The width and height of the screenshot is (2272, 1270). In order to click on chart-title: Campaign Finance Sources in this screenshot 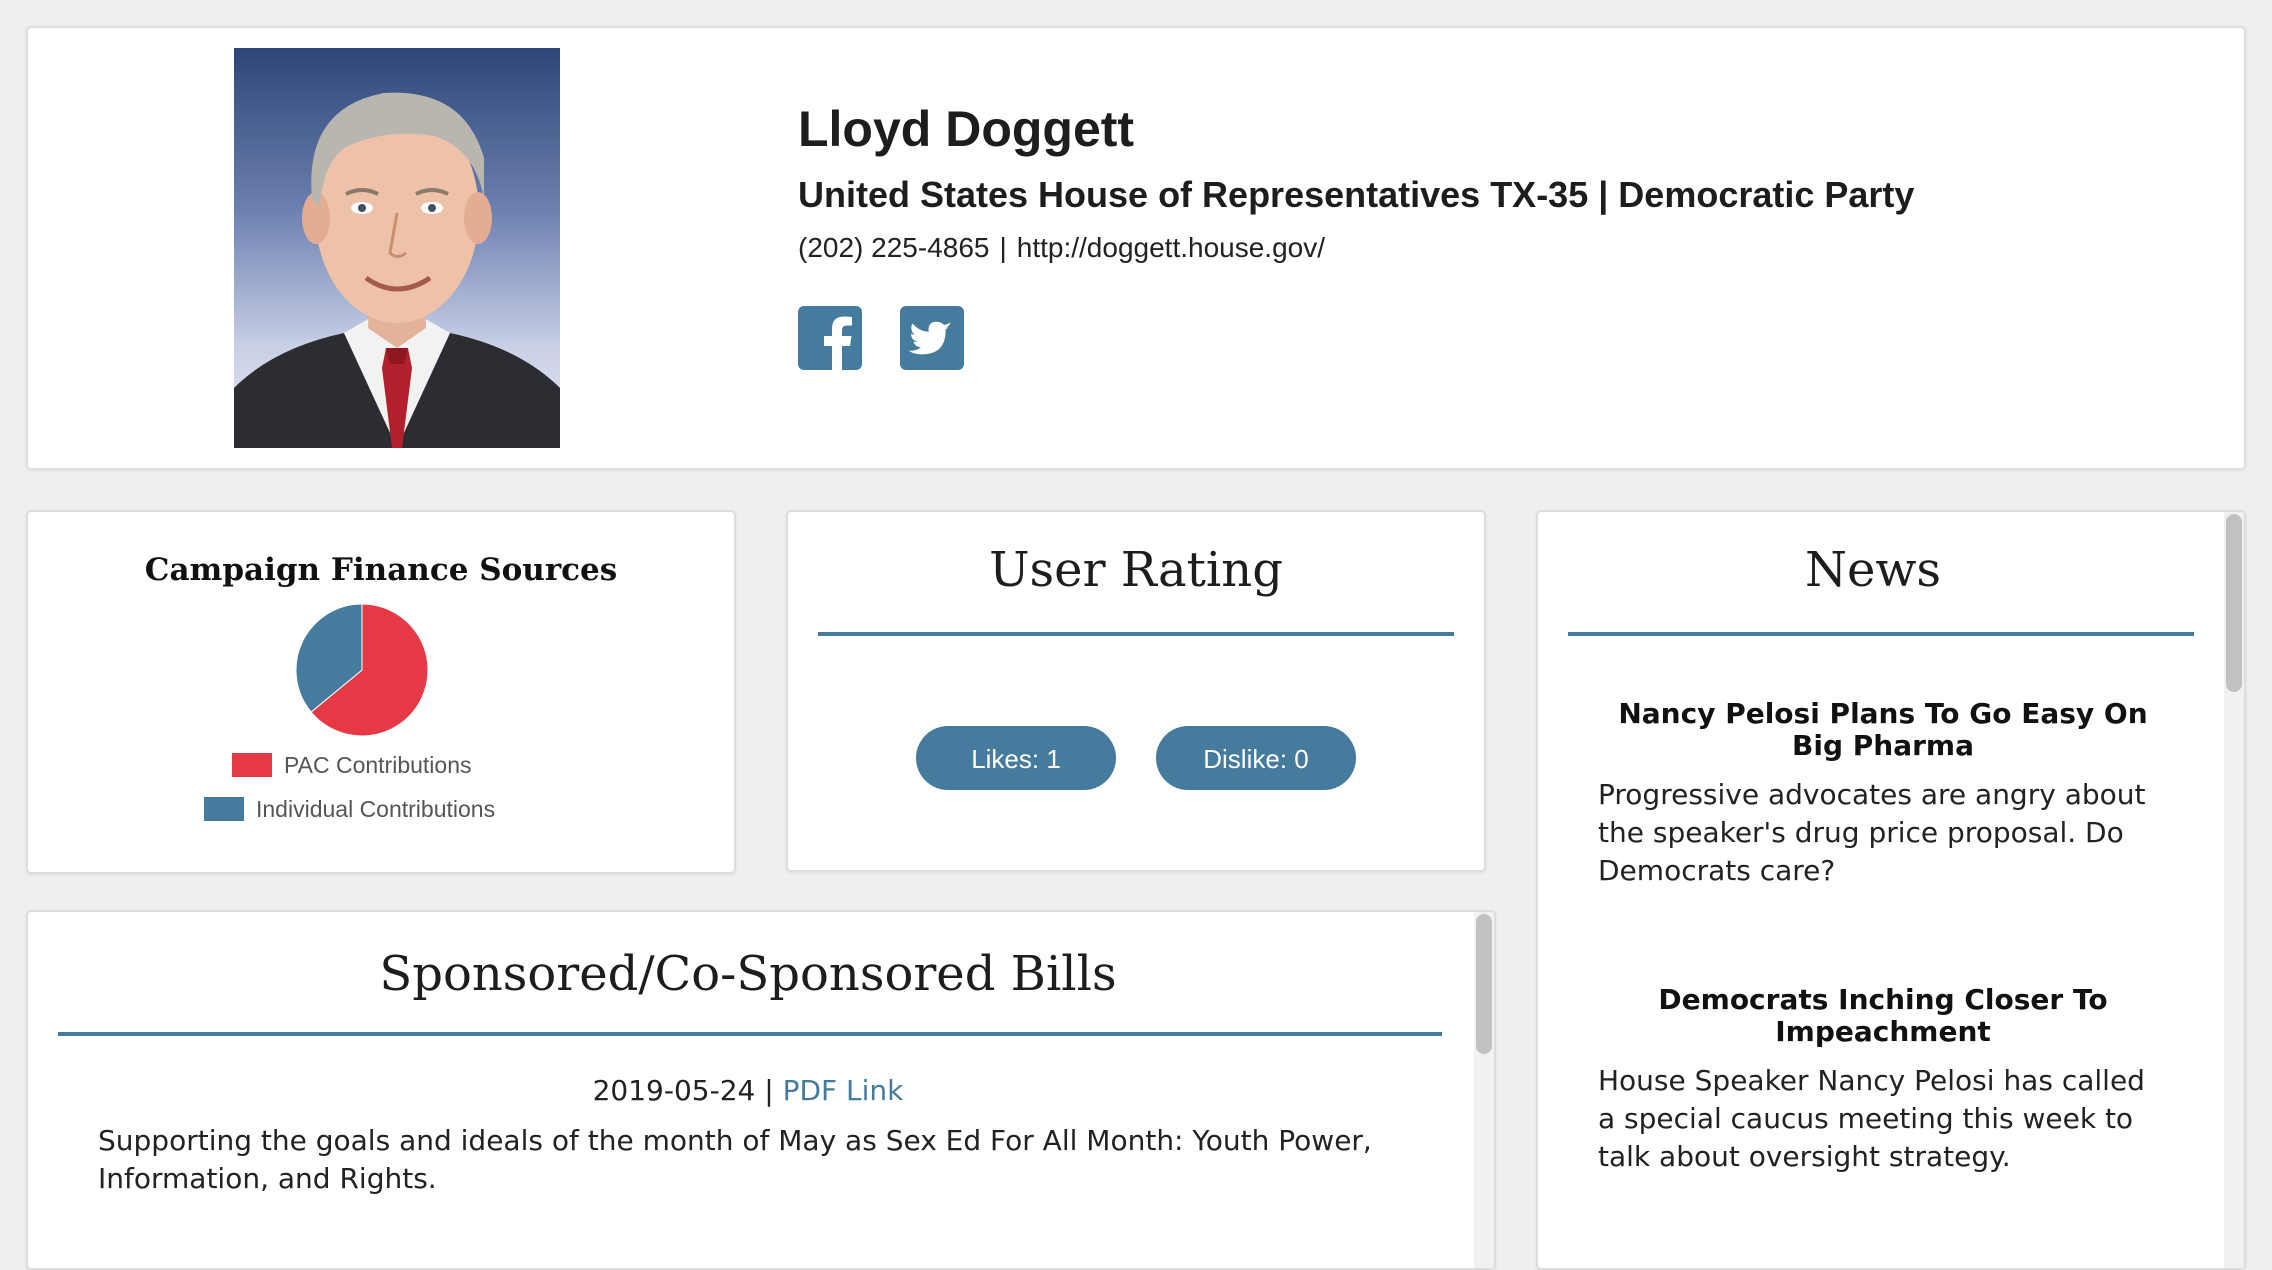, I will do `click(381, 570)`.